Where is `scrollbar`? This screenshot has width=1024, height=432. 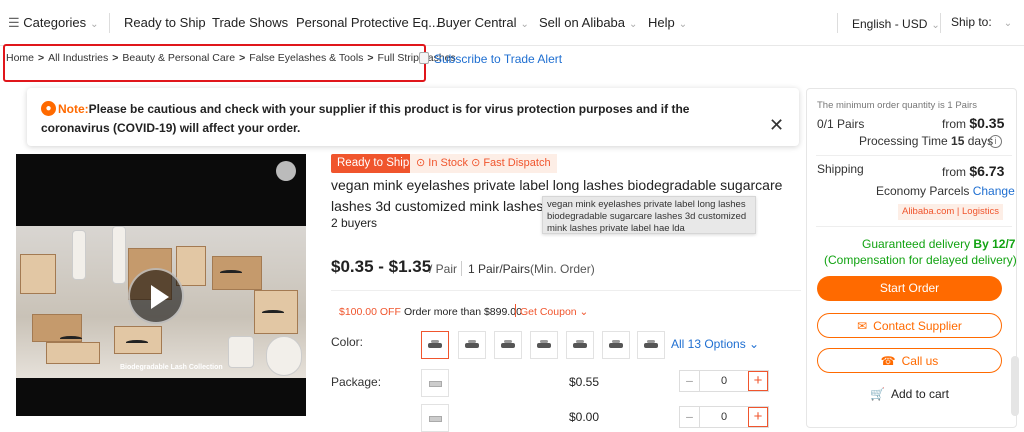 scrollbar is located at coordinates (1015, 386).